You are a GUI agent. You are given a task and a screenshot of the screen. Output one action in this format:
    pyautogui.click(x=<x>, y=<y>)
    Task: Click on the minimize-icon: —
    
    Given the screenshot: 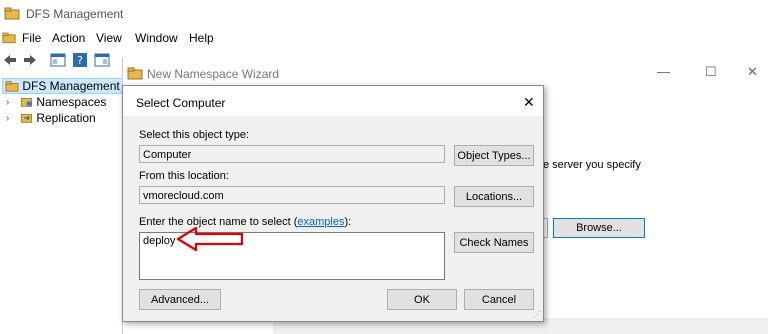 What is the action you would take?
    pyautogui.click(x=663, y=71)
    